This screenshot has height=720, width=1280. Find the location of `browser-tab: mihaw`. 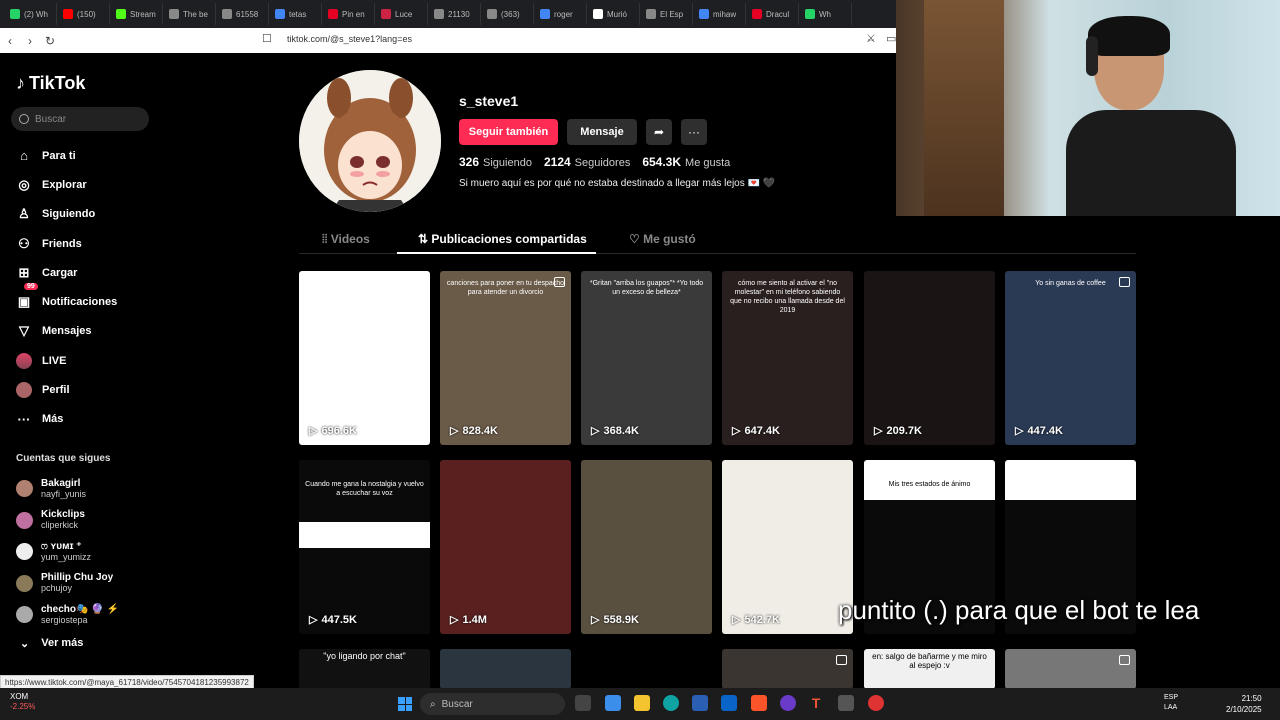

browser-tab: mihaw is located at coordinates (719, 14).